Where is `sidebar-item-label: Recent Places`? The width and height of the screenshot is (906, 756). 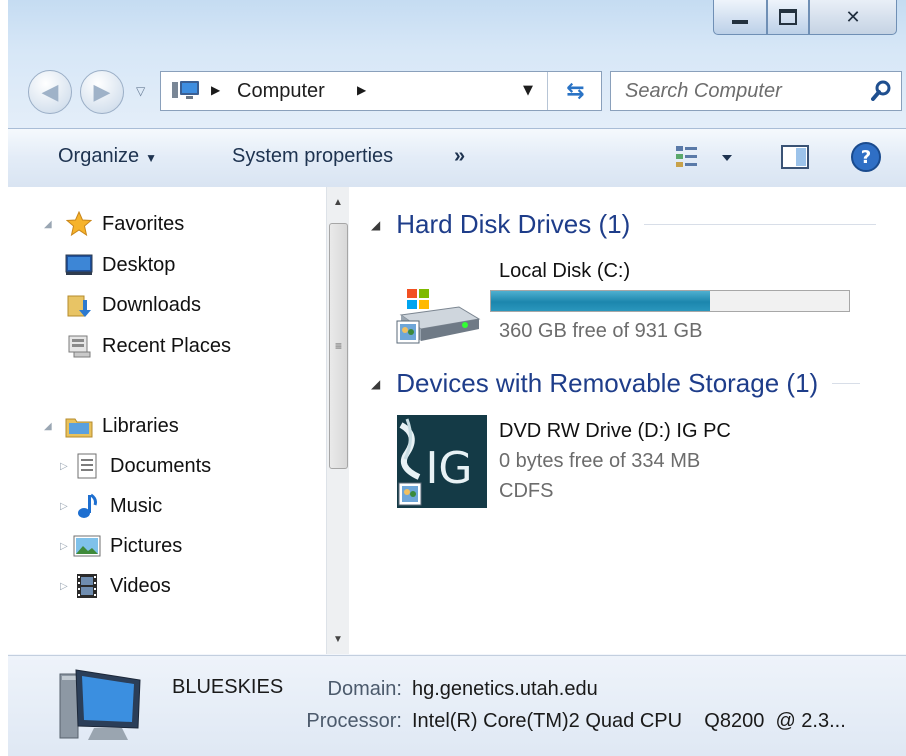 sidebar-item-label: Recent Places is located at coordinates (166, 345).